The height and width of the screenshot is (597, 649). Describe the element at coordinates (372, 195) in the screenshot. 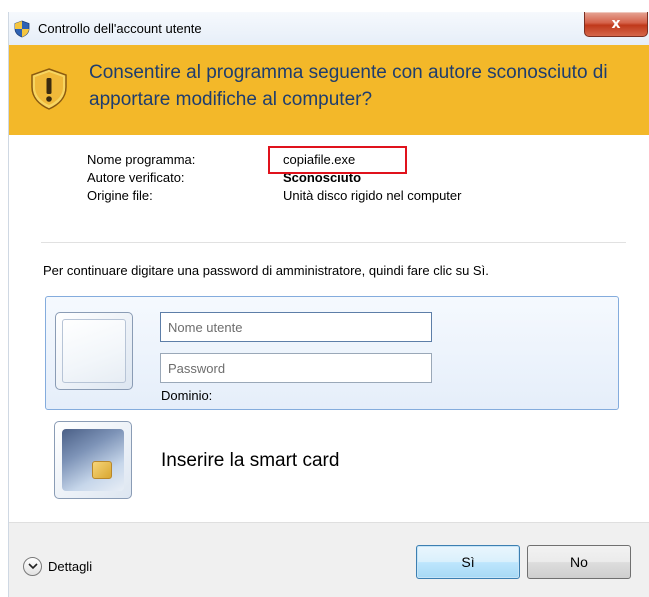

I see `origin-value: Unità disco rigido nel computer` at that location.